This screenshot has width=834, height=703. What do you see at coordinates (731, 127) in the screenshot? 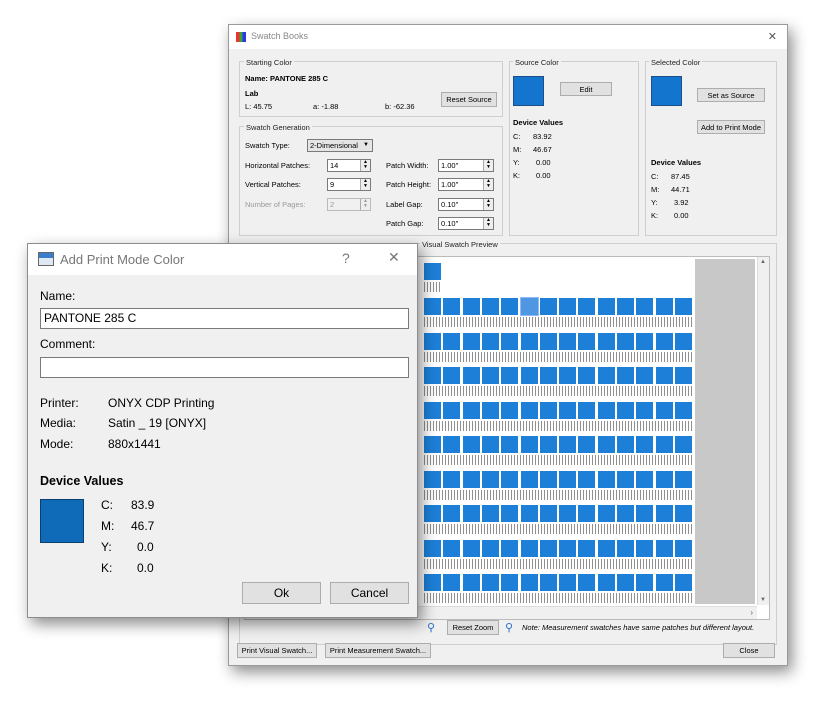
I see `add-to-print-mode-button: Add to Print Mode` at bounding box center [731, 127].